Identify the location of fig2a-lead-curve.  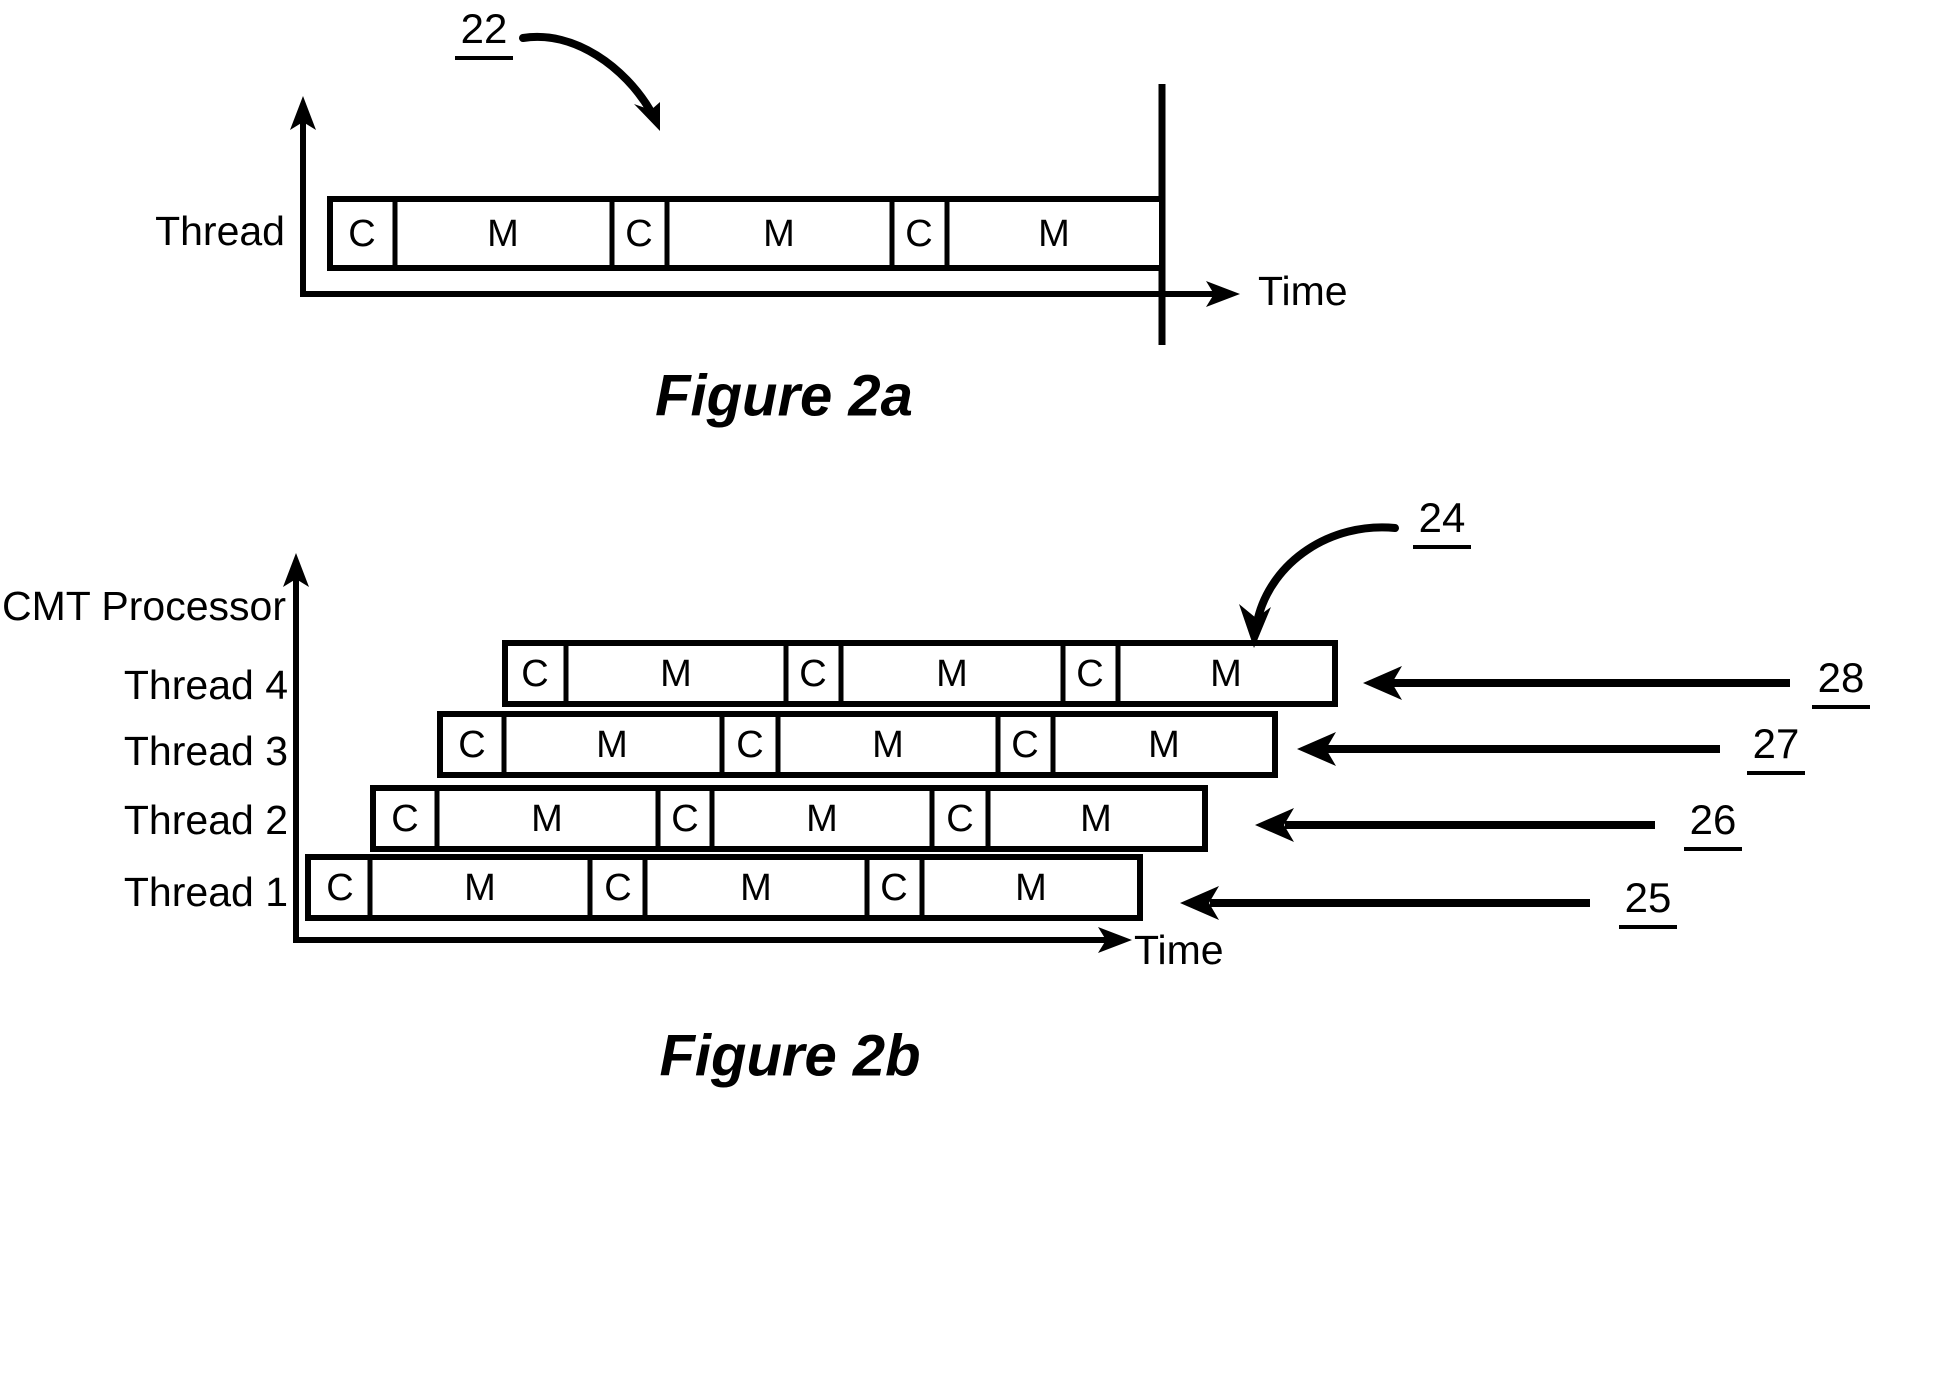
(586, 73).